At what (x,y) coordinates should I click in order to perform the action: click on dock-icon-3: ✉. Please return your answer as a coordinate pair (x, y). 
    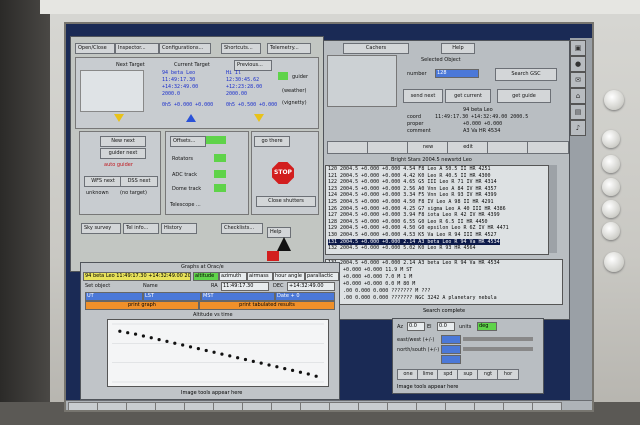
    Looking at the image, I should click on (578, 80).